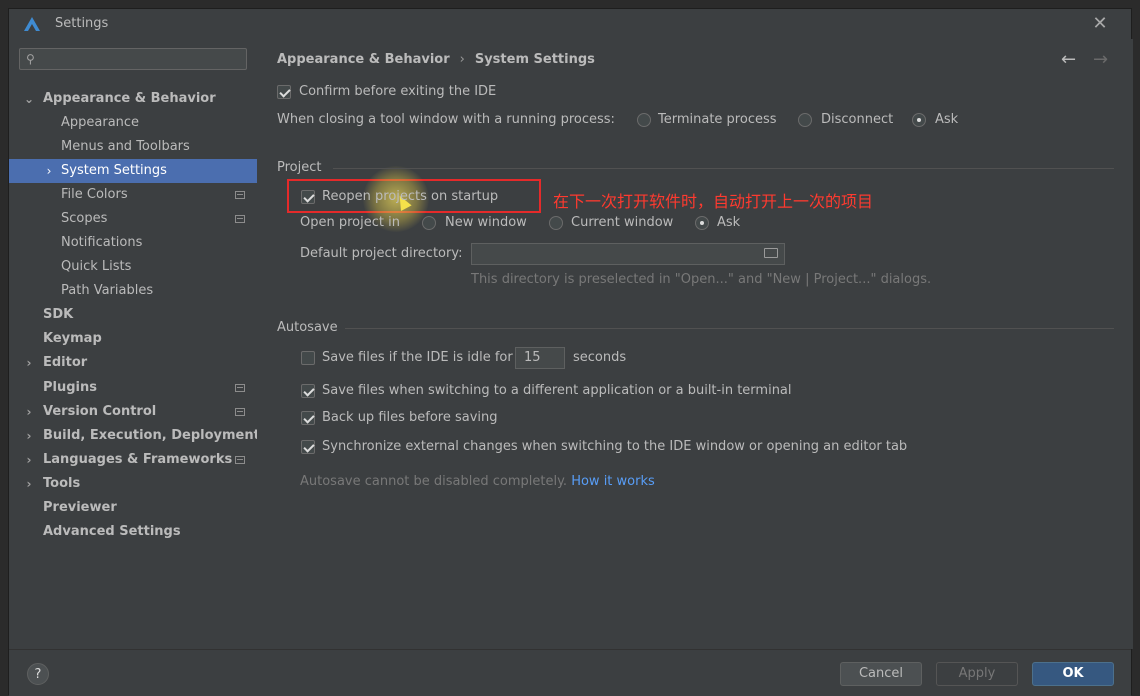  I want to click on radio-terminate-process, so click(644, 120).